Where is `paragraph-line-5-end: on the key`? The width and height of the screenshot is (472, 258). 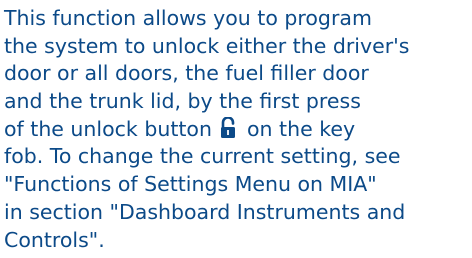 paragraph-line-5-end: on the key is located at coordinates (301, 128).